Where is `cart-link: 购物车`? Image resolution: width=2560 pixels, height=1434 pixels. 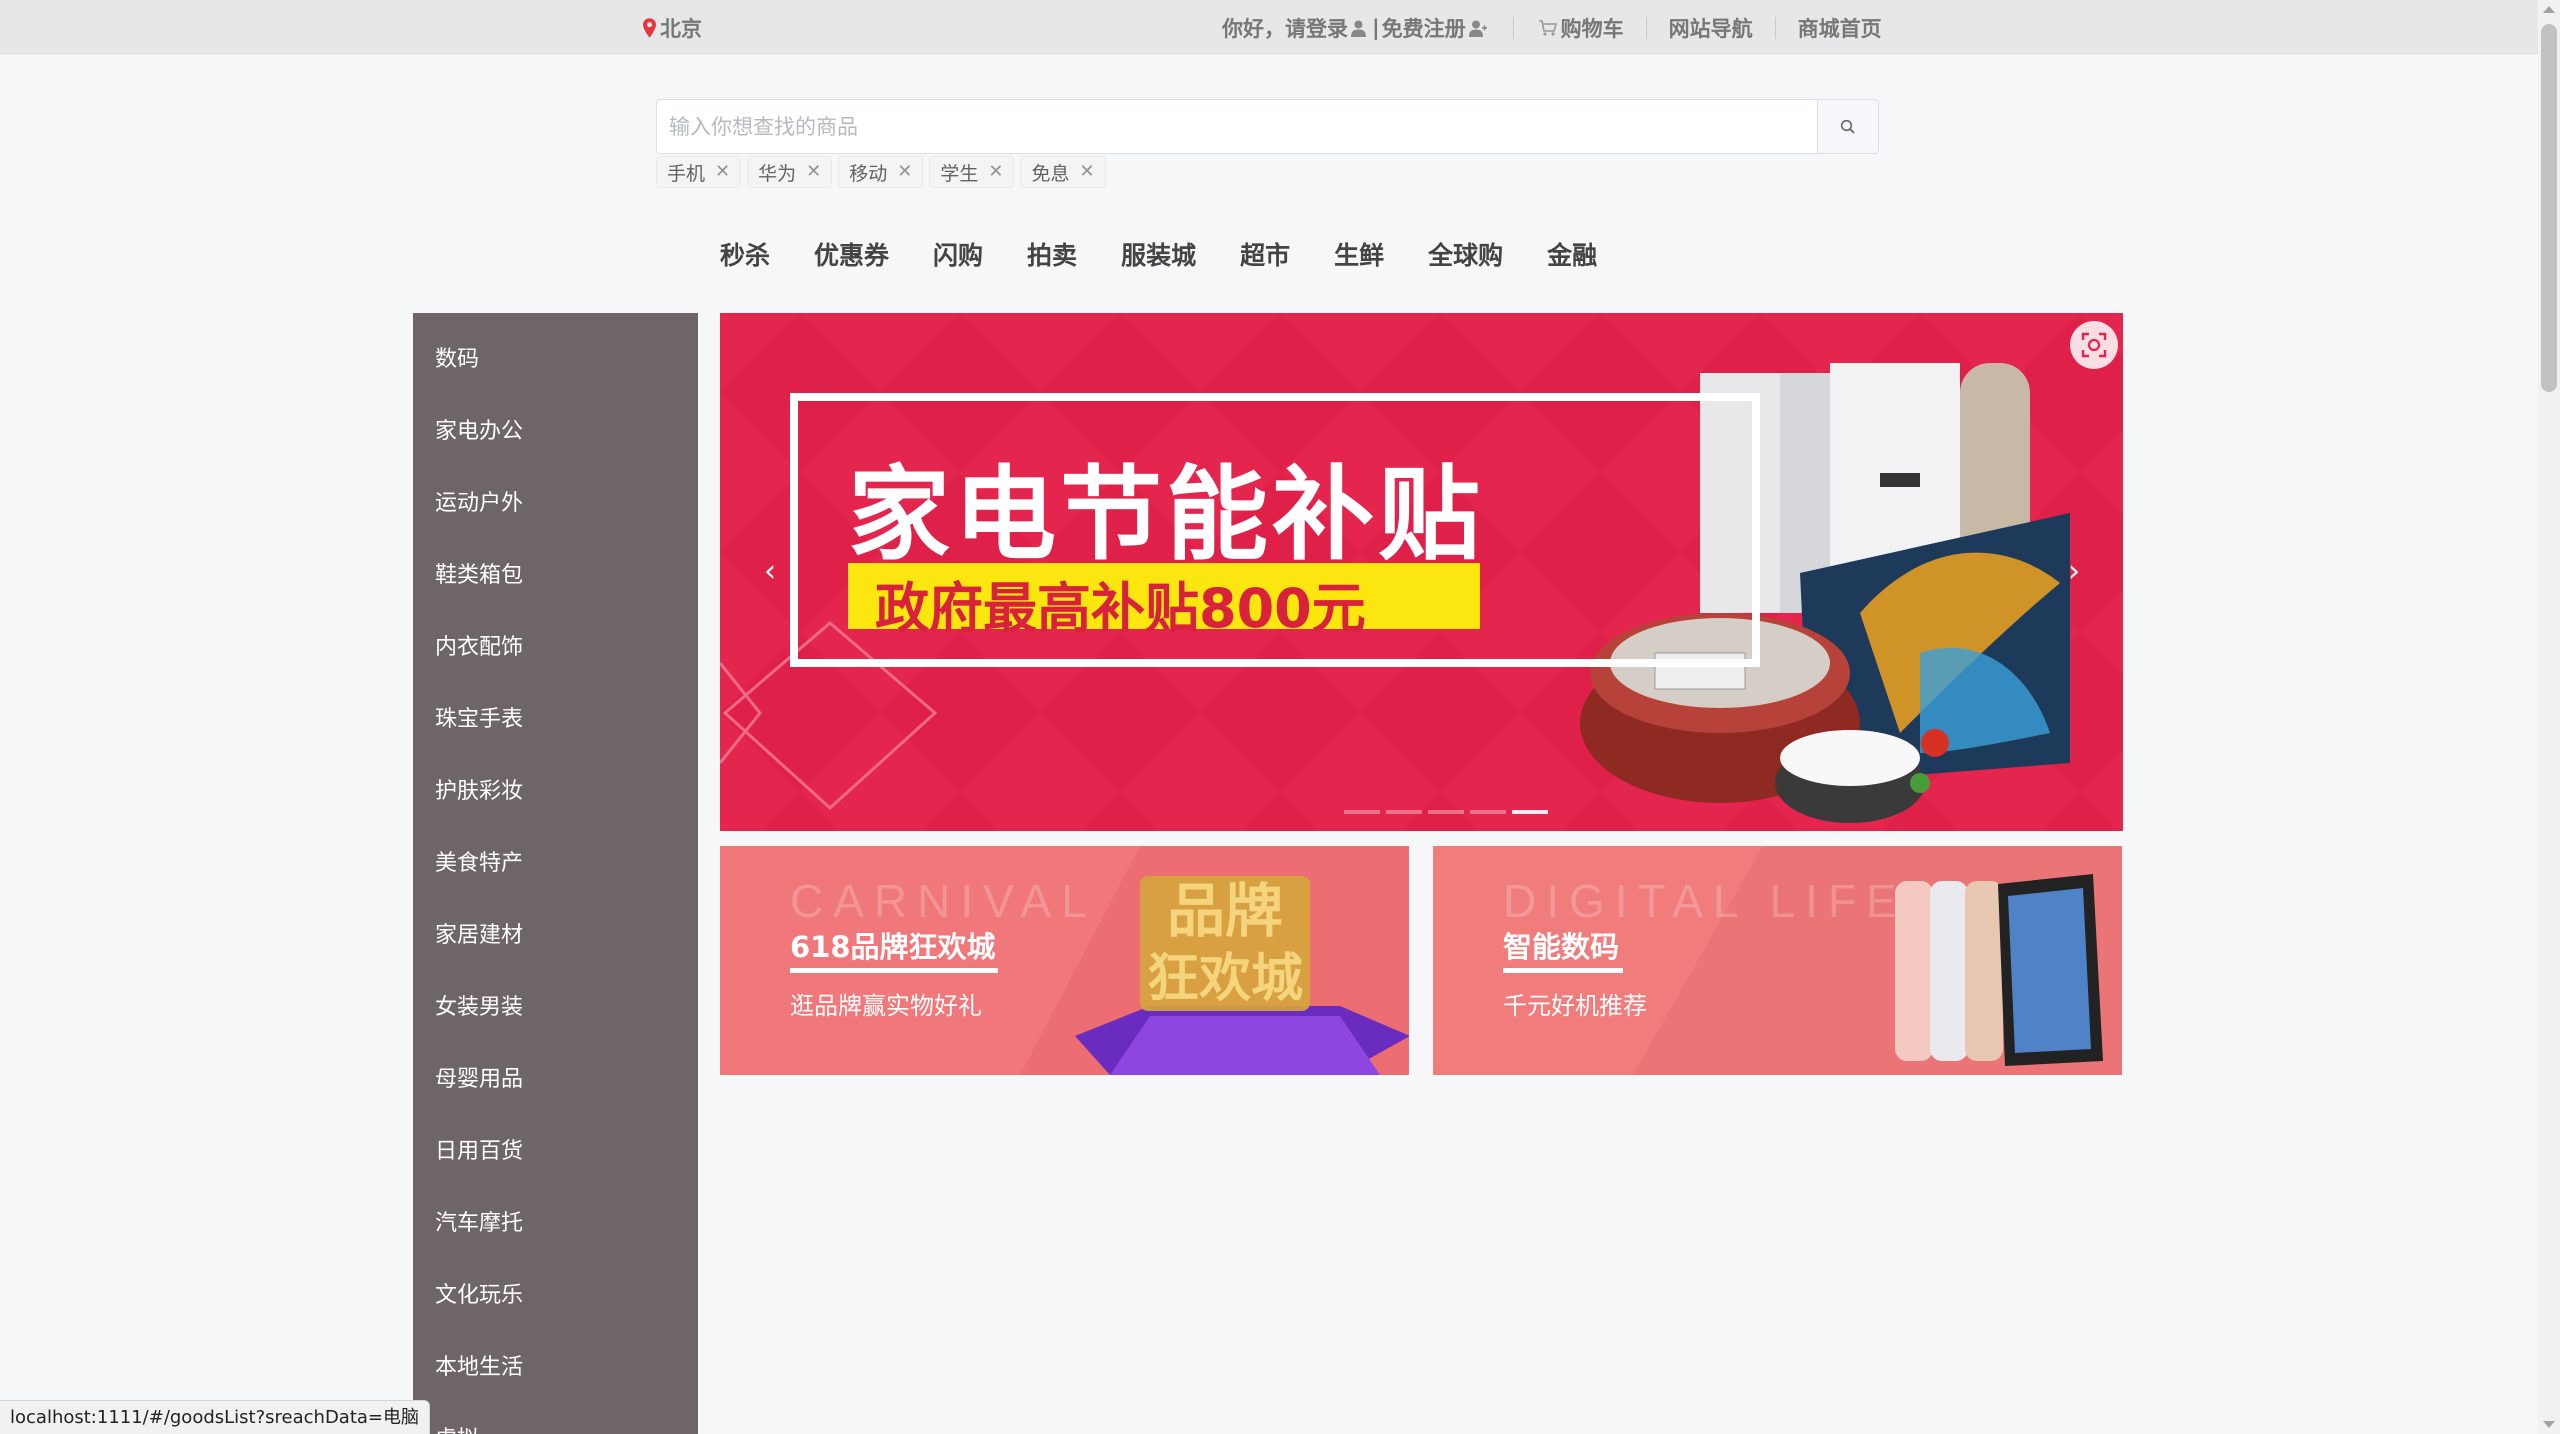 cart-link: 购物车 is located at coordinates (1592, 28).